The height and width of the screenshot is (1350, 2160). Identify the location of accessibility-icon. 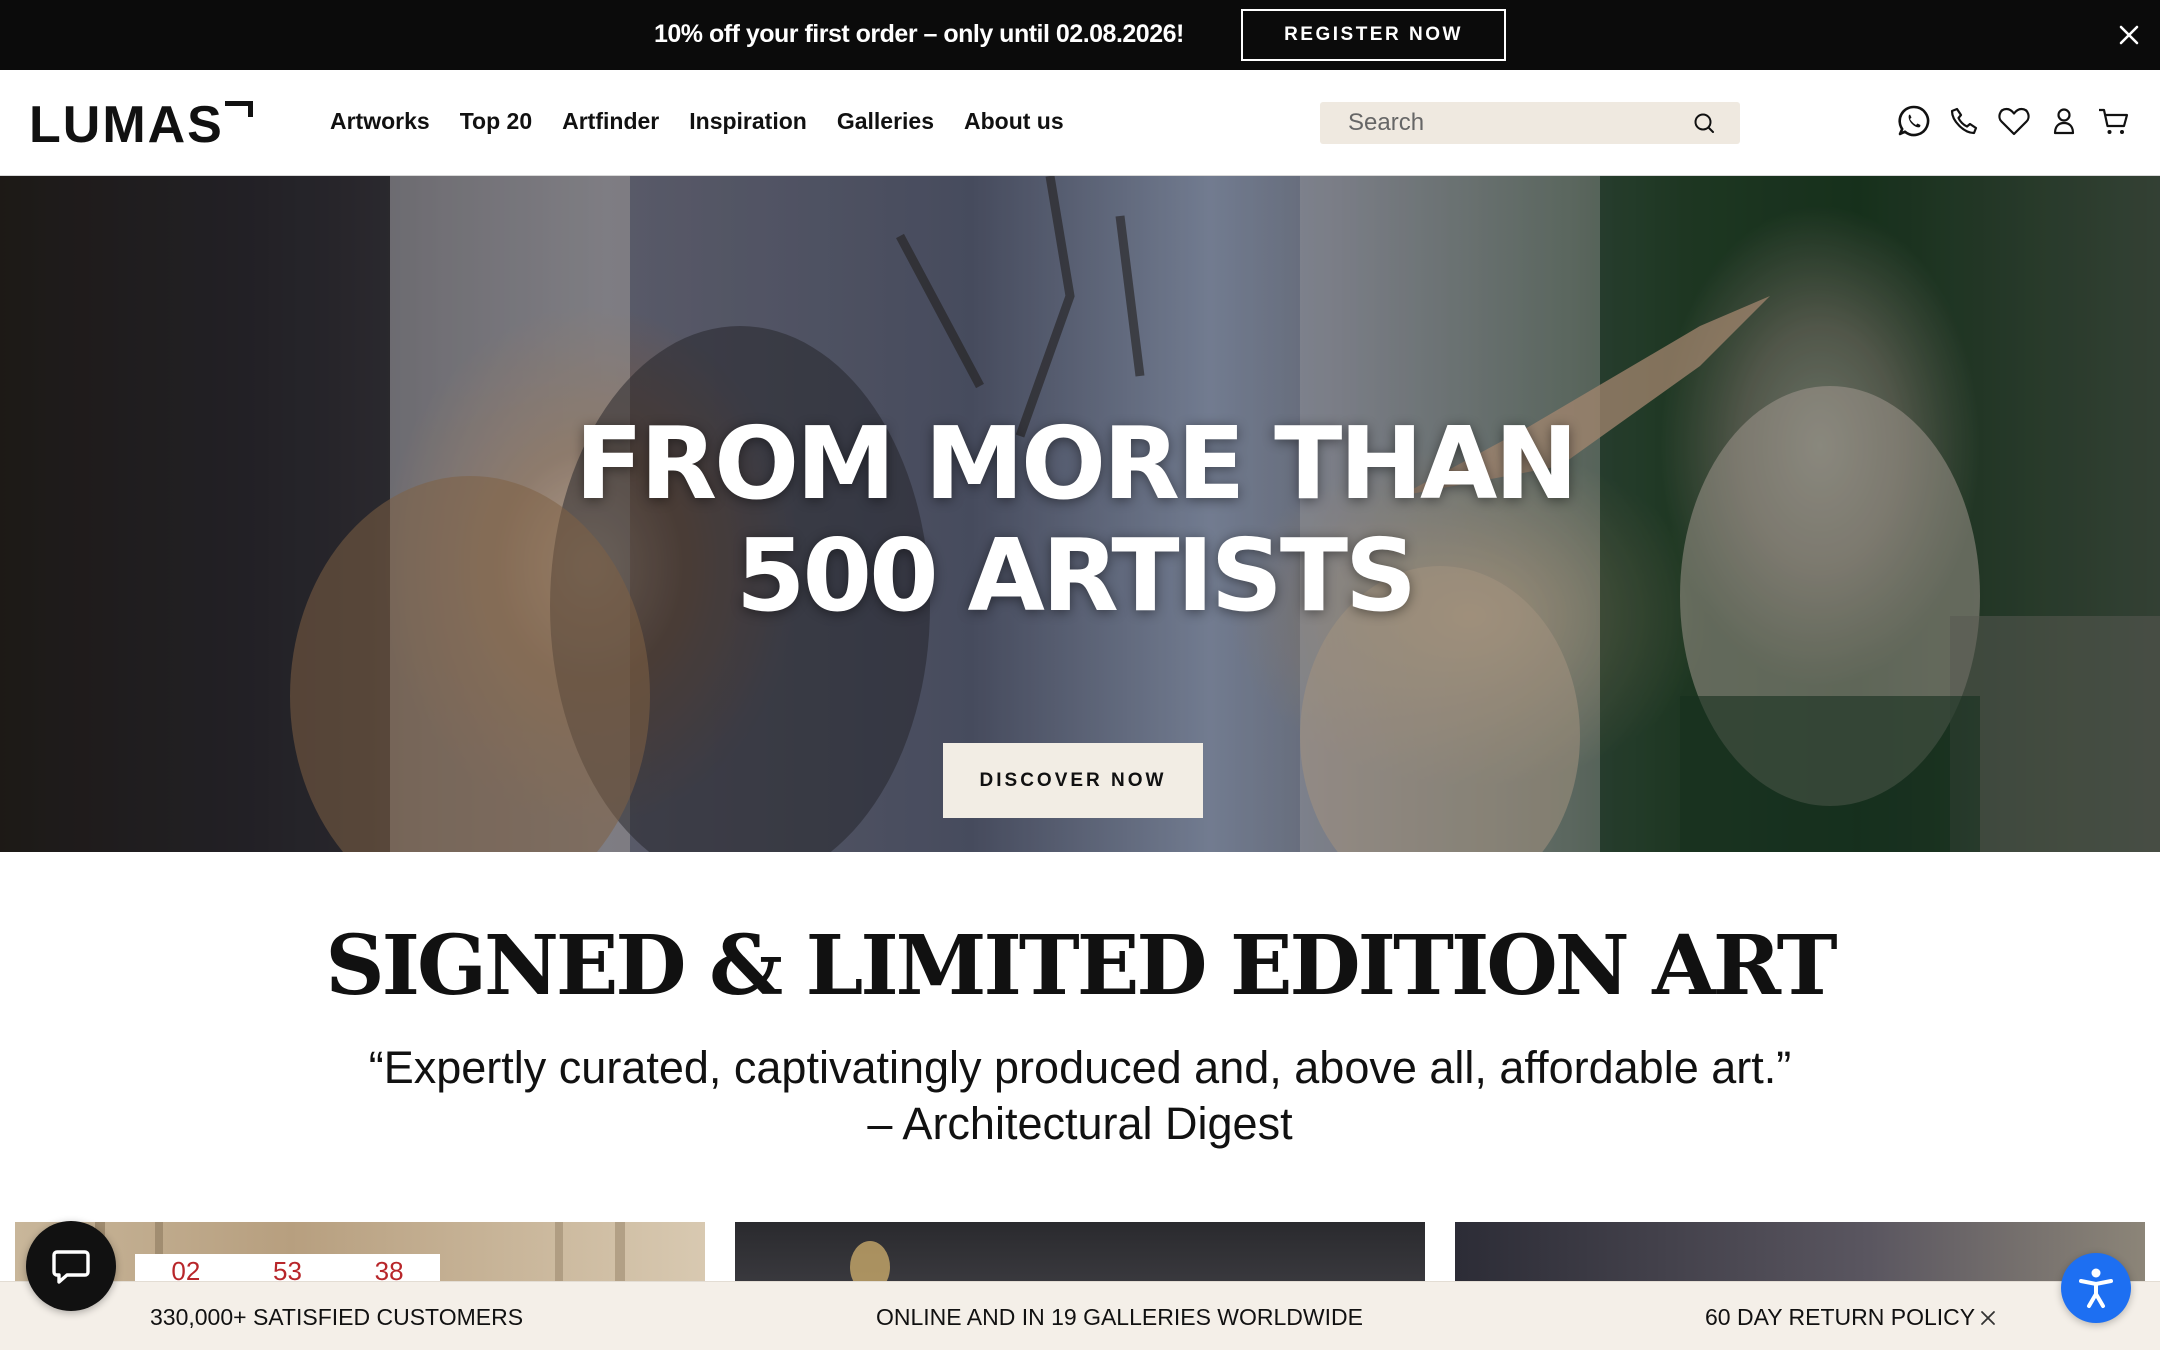
(2096, 1288).